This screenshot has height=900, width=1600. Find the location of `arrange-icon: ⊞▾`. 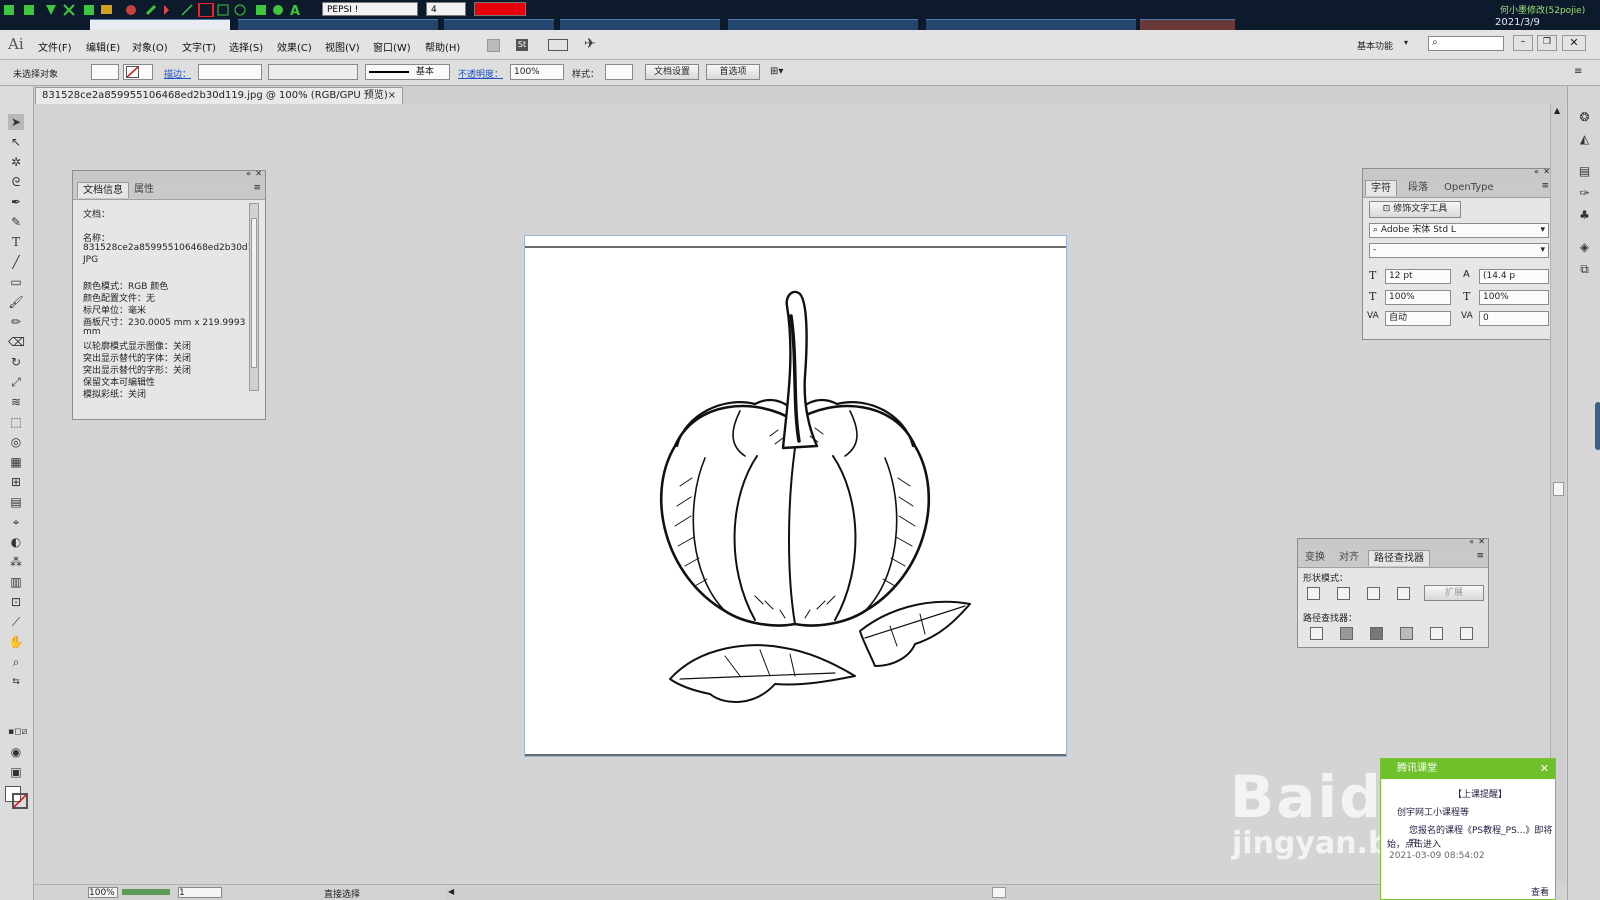

arrange-icon: ⊞▾ is located at coordinates (776, 71).